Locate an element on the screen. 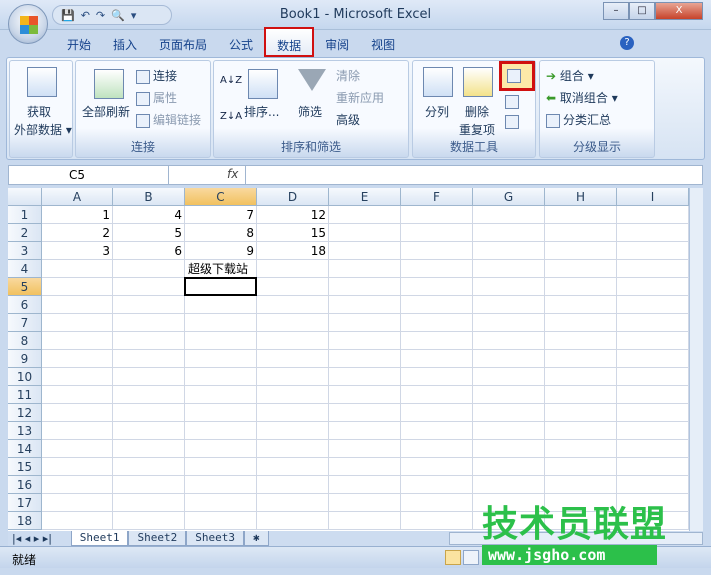 The height and width of the screenshot is (575, 711). row-header: 1 is located at coordinates (25, 215).